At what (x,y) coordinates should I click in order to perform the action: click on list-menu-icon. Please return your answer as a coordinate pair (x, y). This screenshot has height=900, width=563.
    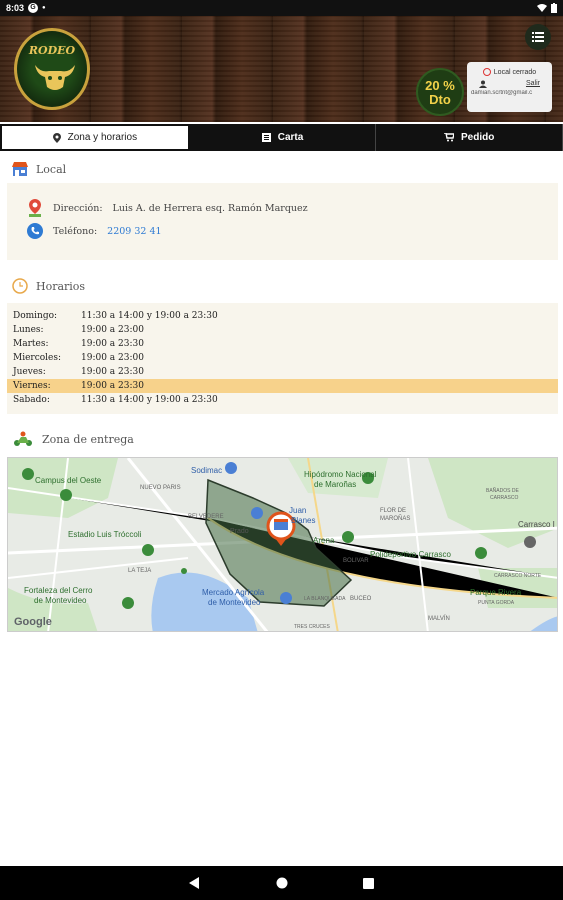
    Looking at the image, I should click on (538, 37).